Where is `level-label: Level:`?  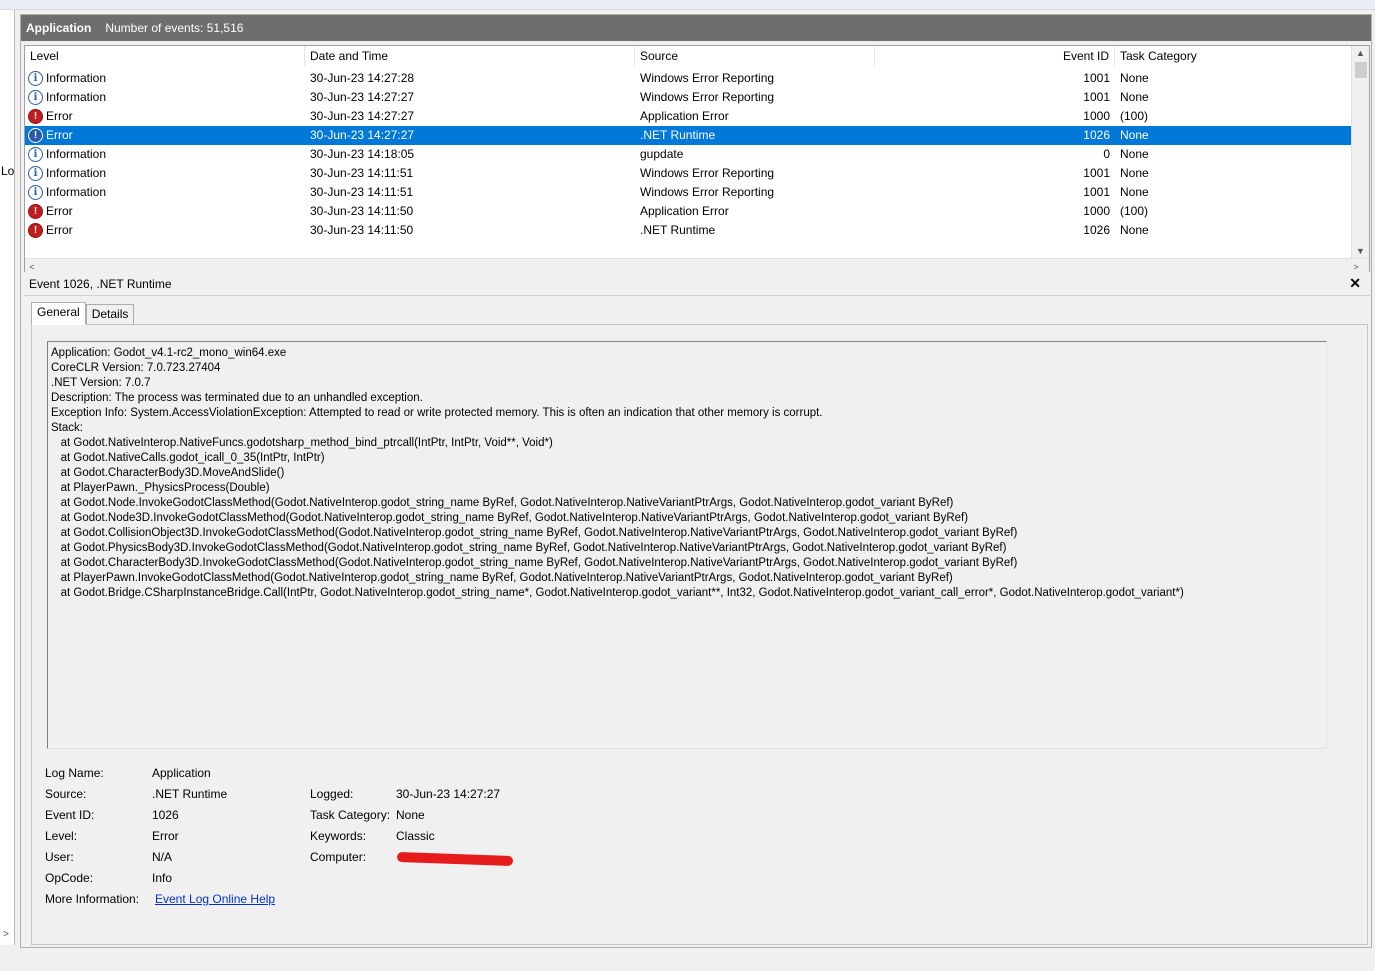
level-label: Level: is located at coordinates (61, 836).